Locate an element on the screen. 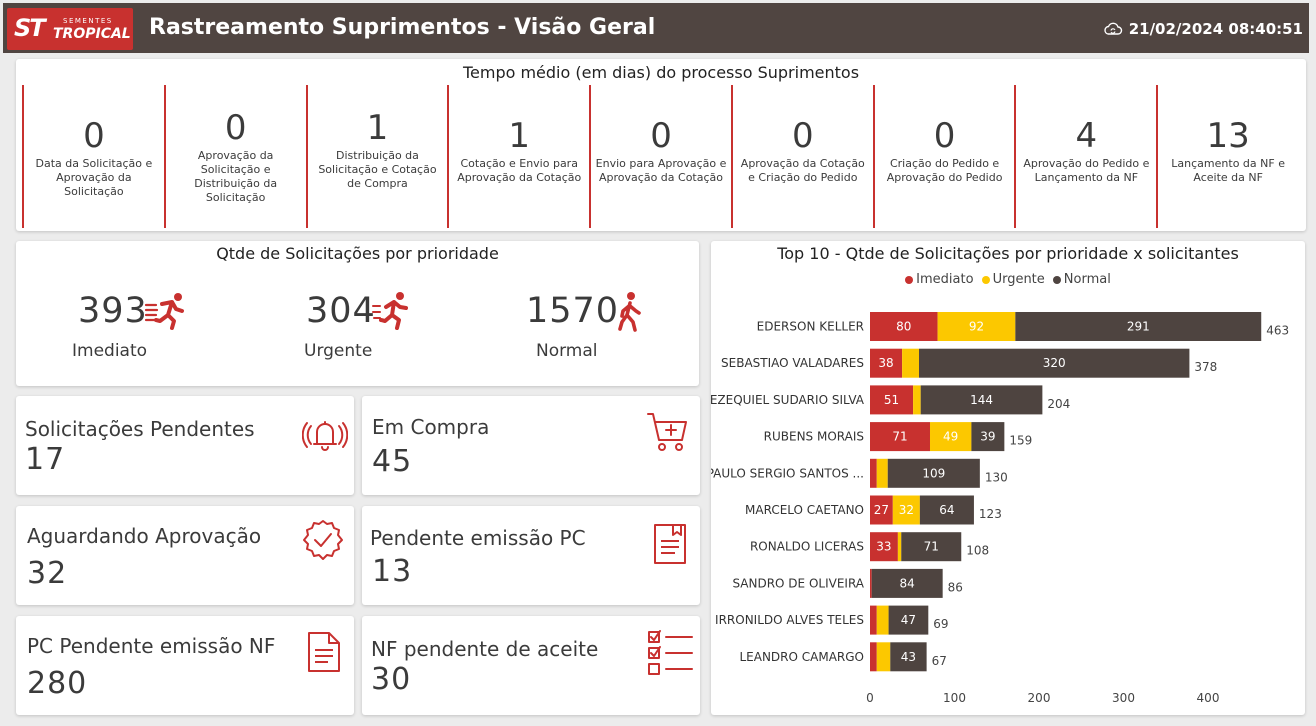 The height and width of the screenshot is (726, 1316). priority-label: Imediato is located at coordinates (110, 351).